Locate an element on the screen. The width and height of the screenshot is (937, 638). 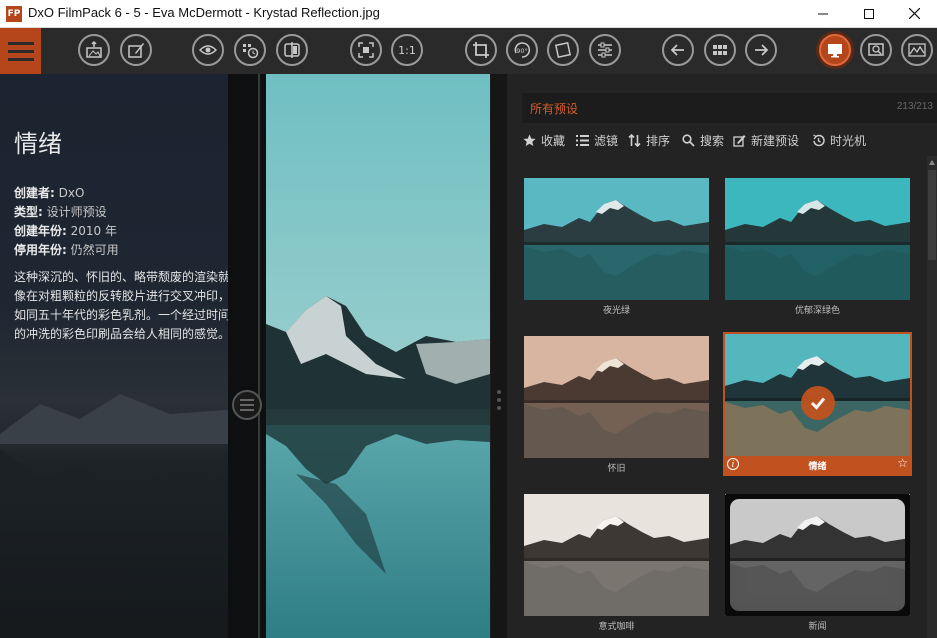
zoom-1-1-label: 1:1 is located at coordinates (407, 50).